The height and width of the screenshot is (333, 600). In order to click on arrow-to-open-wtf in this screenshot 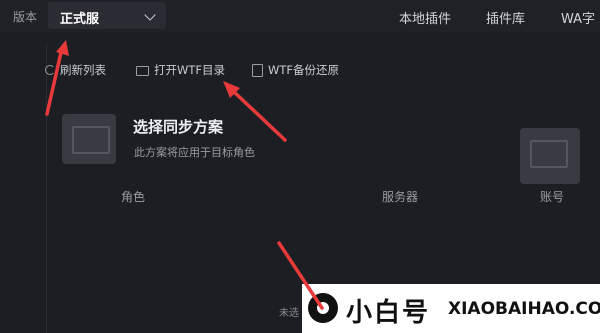, I will do `click(255, 111)`.